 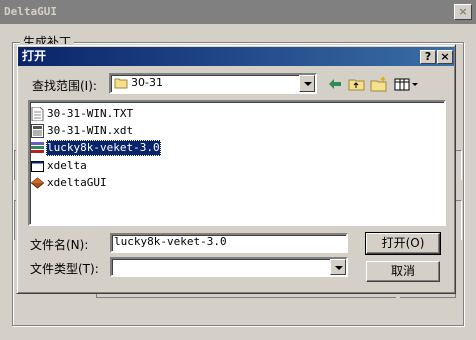 I want to click on outer-window-title: DeltaGUI, so click(x=238, y=12).